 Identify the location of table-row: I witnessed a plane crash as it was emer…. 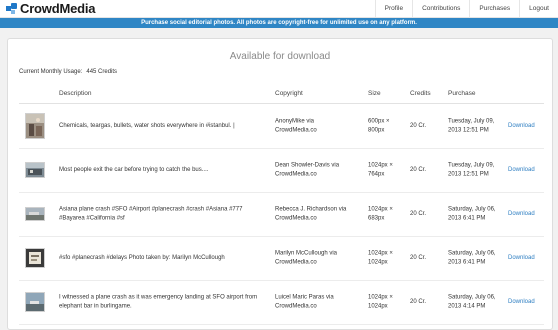
(281, 302).